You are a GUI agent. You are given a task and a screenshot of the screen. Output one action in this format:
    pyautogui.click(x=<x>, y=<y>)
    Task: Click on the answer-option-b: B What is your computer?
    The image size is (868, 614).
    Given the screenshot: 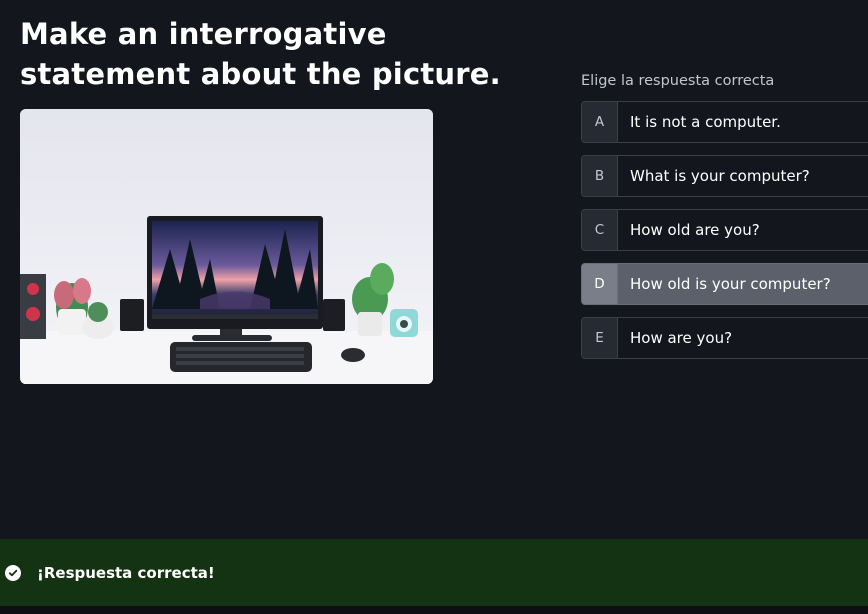 What is the action you would take?
    pyautogui.click(x=724, y=176)
    